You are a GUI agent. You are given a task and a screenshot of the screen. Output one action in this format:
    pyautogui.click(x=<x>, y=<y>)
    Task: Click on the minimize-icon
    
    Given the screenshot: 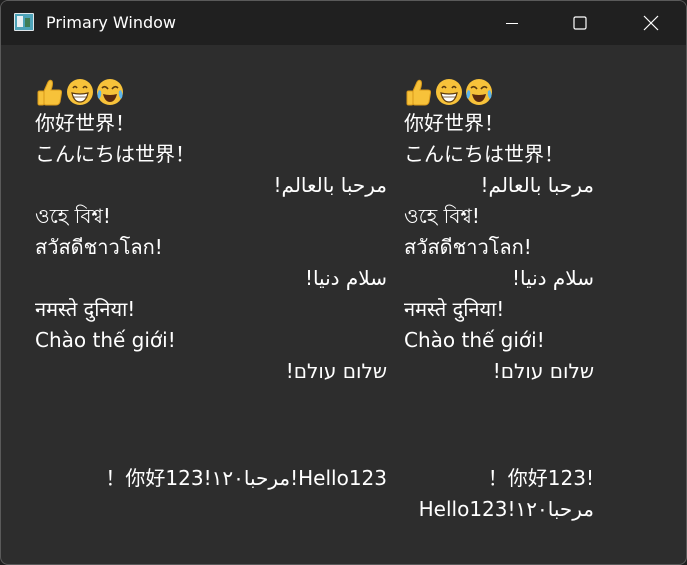 What is the action you would take?
    pyautogui.click(x=512, y=23)
    